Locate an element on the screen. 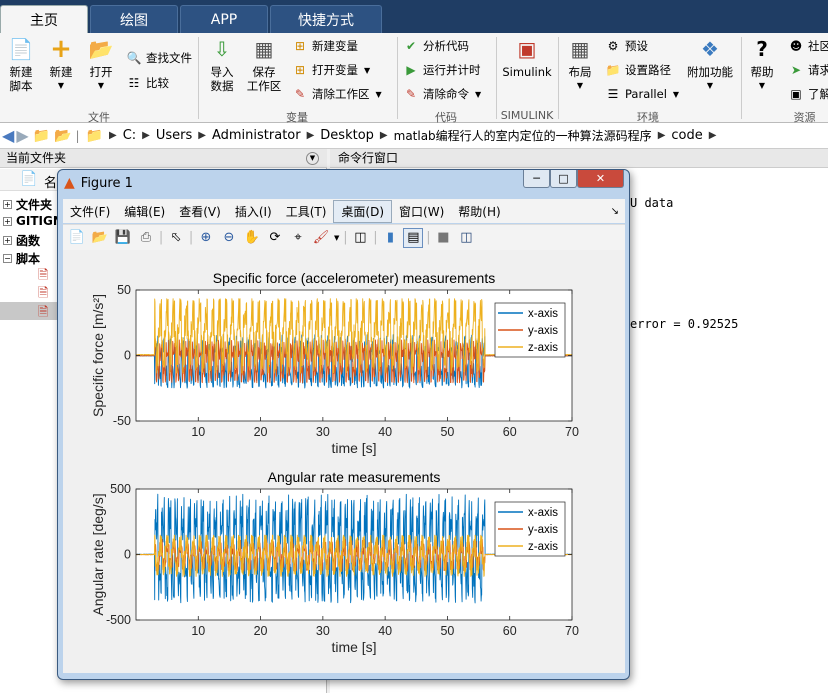 The width and height of the screenshot is (828, 693). zoom-in-icon: ⊕ is located at coordinates (206, 238).